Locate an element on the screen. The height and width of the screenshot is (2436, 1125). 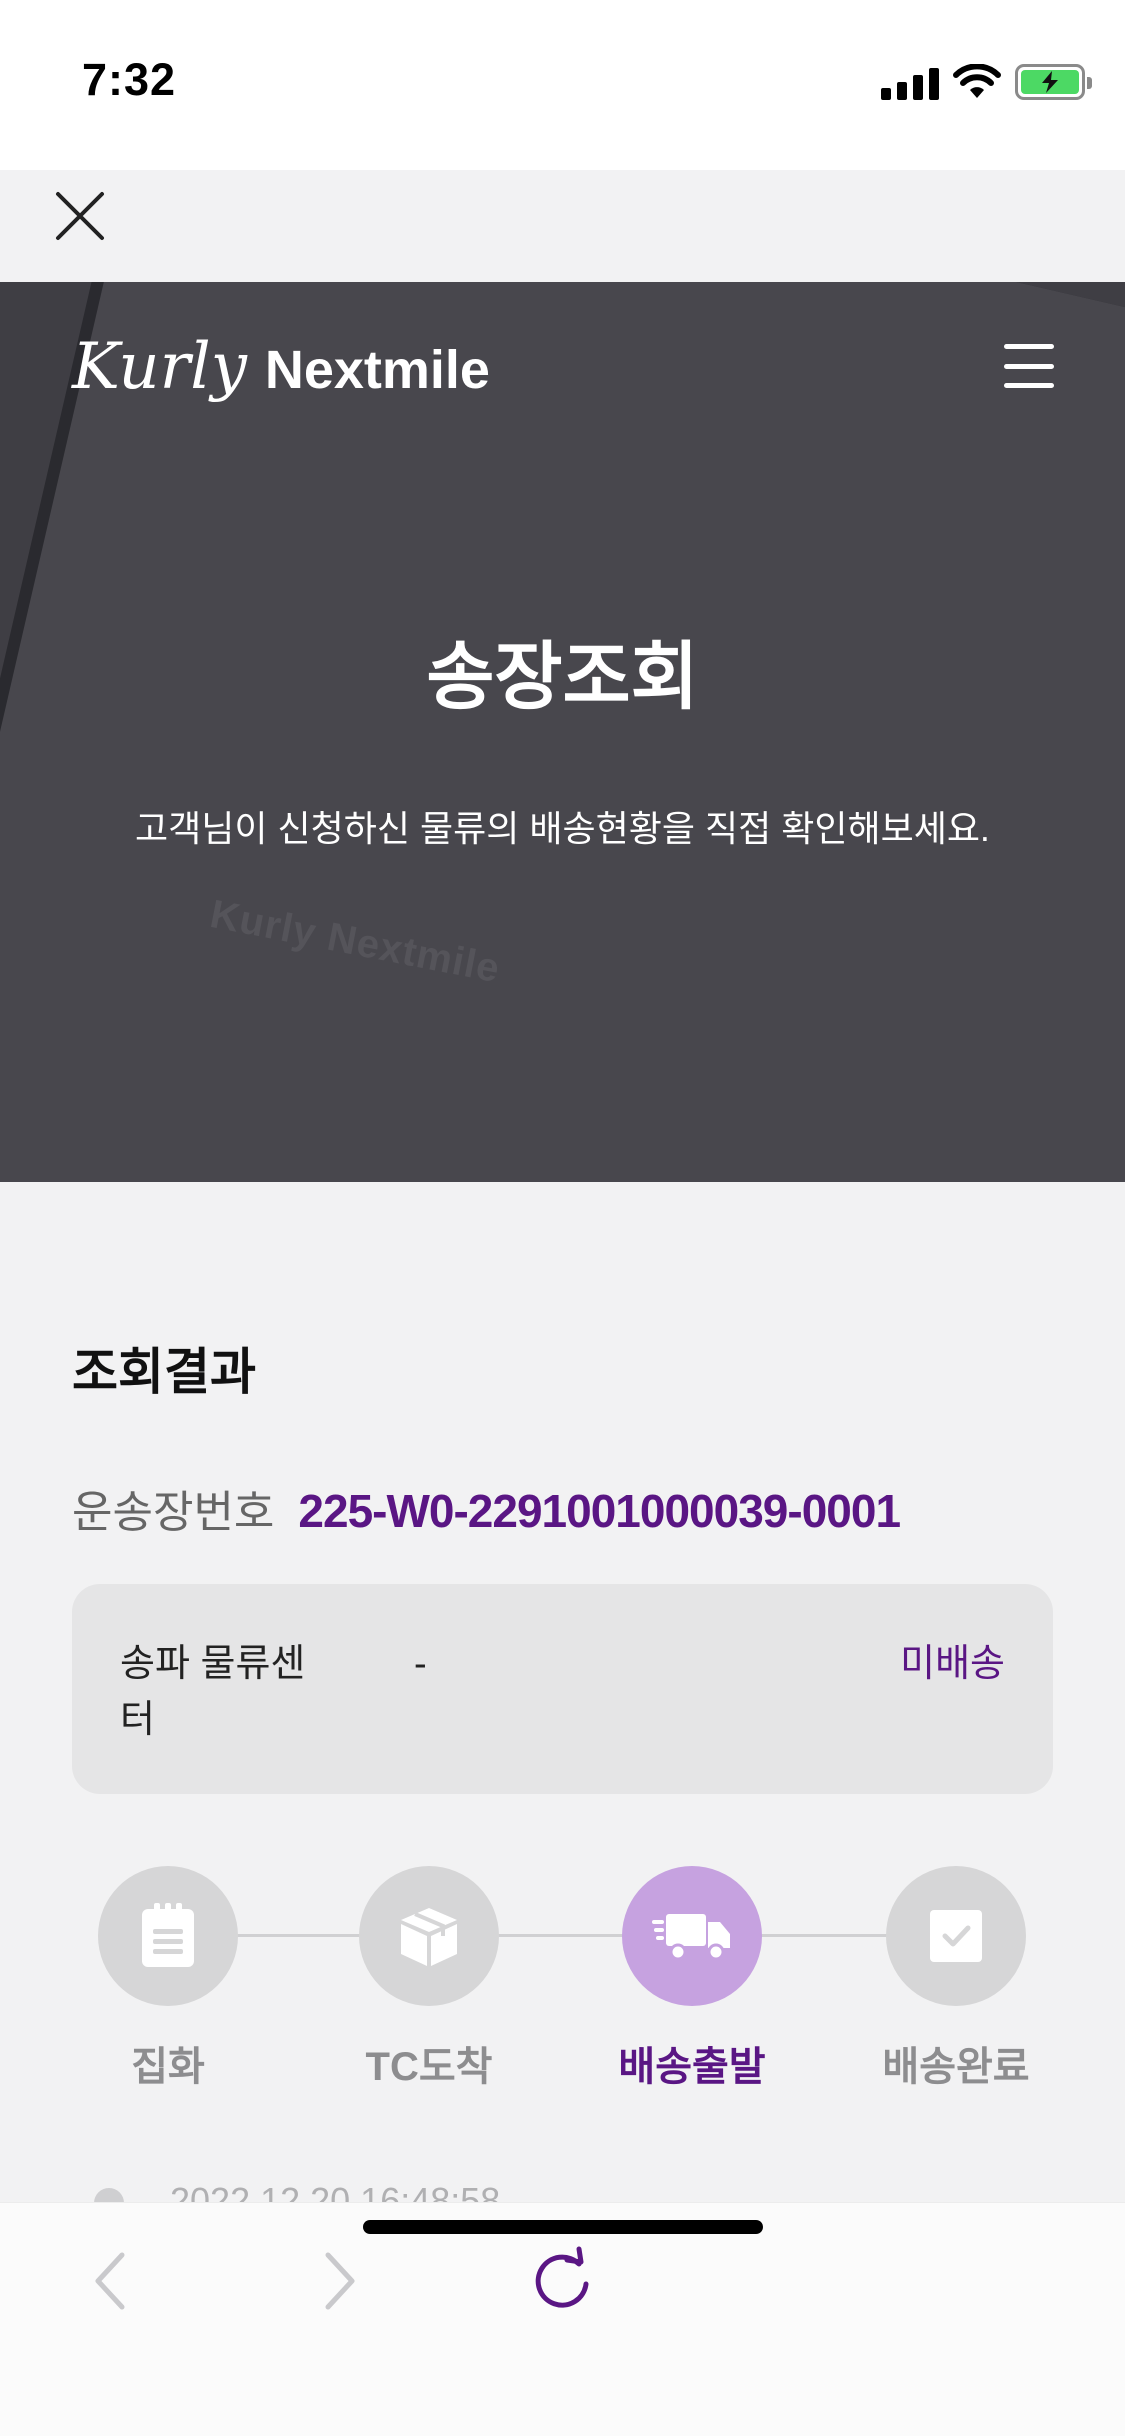
chevron-right-icon is located at coordinates (340, 2281).